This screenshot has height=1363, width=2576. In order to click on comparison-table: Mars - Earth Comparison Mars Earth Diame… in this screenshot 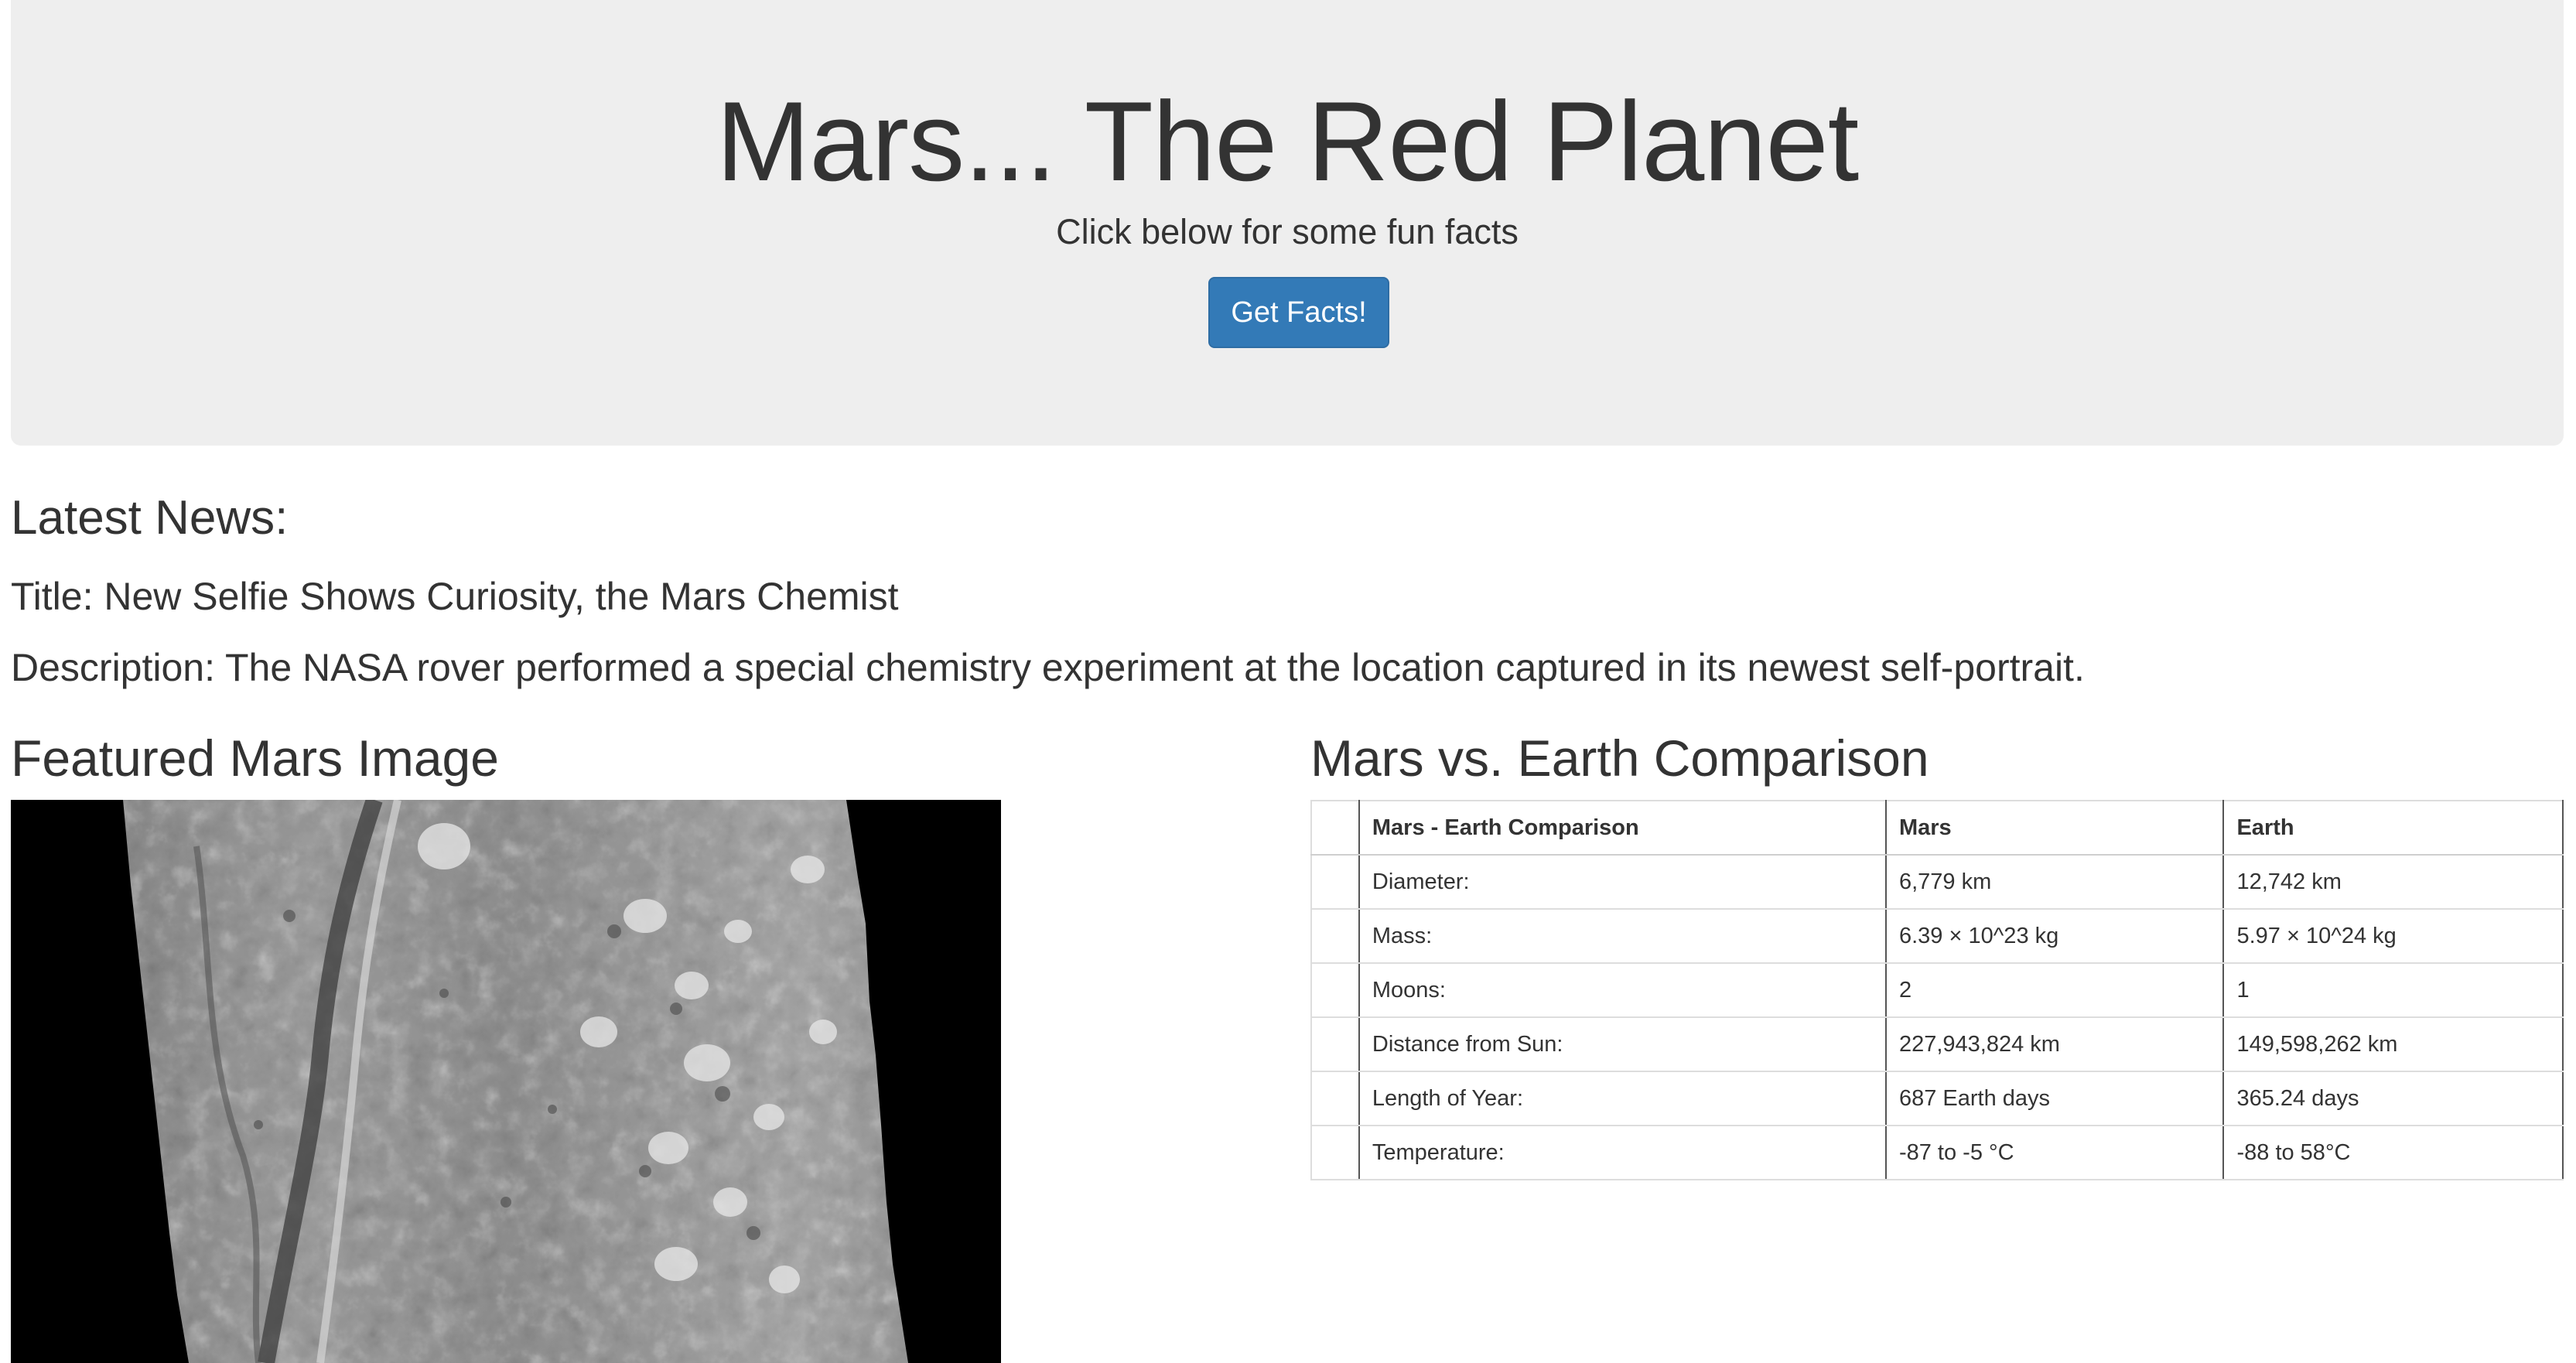, I will do `click(1937, 990)`.